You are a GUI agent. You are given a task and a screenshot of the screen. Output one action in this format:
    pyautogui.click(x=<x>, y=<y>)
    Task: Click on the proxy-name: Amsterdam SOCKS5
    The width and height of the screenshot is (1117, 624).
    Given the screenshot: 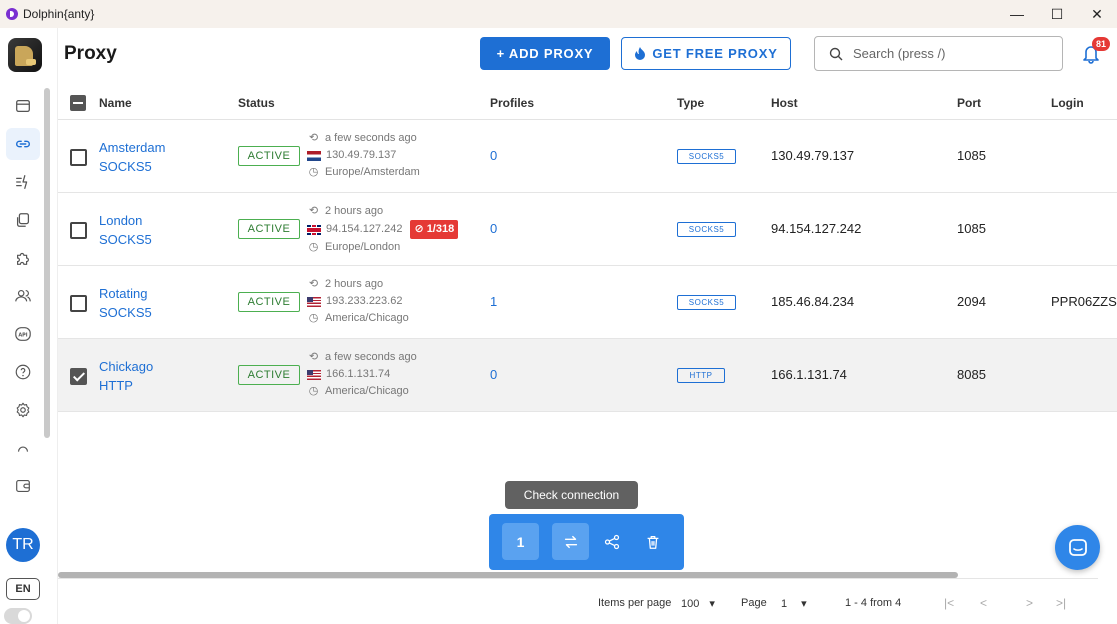 What is the action you would take?
    pyautogui.click(x=132, y=157)
    